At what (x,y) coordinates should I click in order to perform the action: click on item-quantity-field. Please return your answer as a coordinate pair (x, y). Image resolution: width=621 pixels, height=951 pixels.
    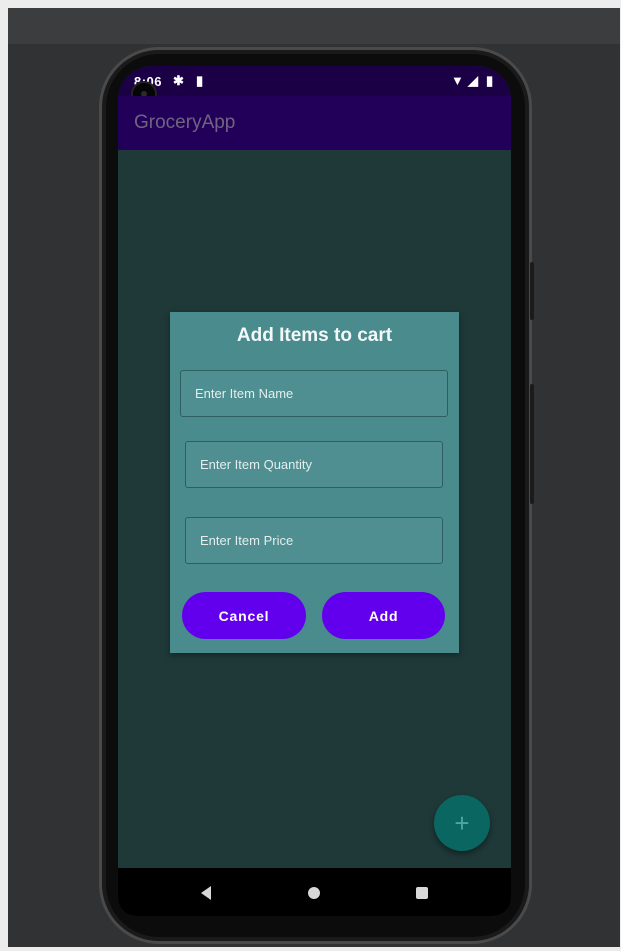
    Looking at the image, I should click on (314, 464).